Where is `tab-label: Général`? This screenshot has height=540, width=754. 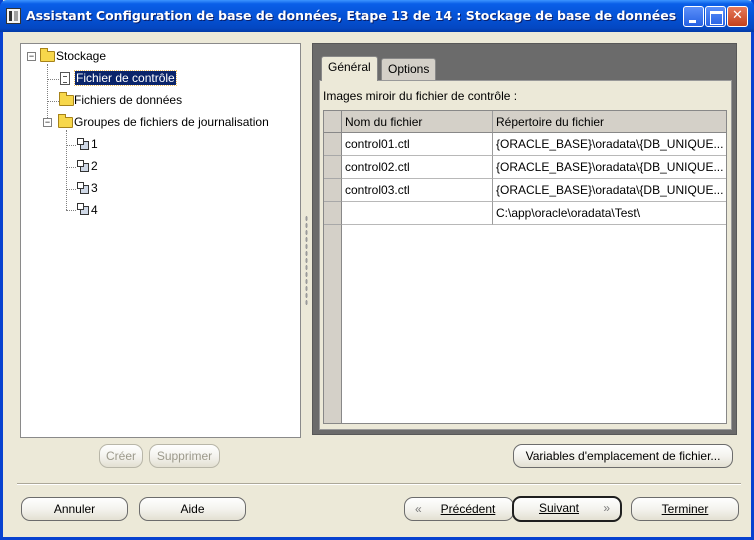 tab-label: Général is located at coordinates (349, 67).